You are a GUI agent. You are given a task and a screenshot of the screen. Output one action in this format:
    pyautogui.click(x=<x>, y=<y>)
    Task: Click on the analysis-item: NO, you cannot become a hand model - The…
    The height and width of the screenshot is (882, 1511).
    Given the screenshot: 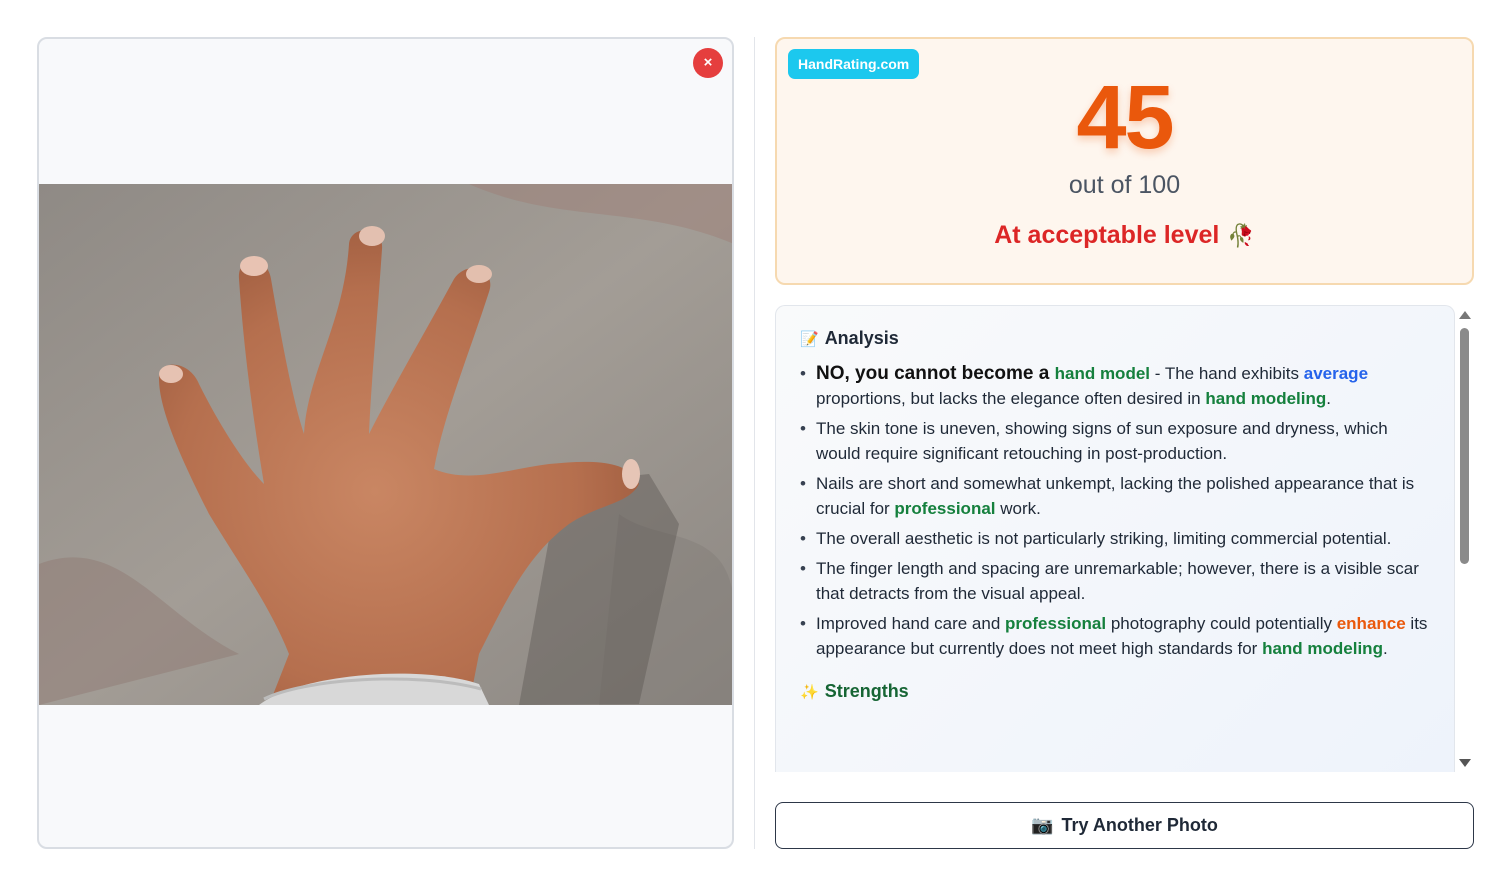 What is the action you would take?
    pyautogui.click(x=1115, y=386)
    